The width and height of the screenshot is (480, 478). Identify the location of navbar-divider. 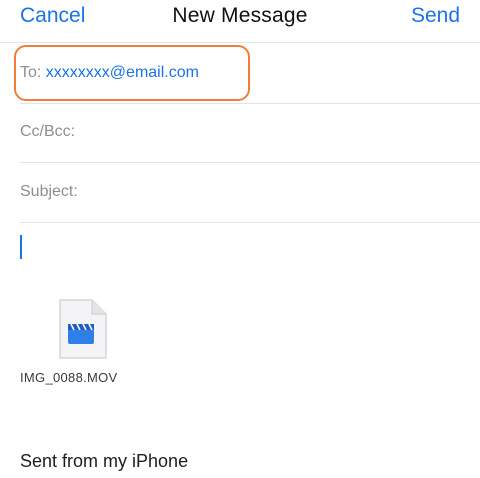
(240, 42).